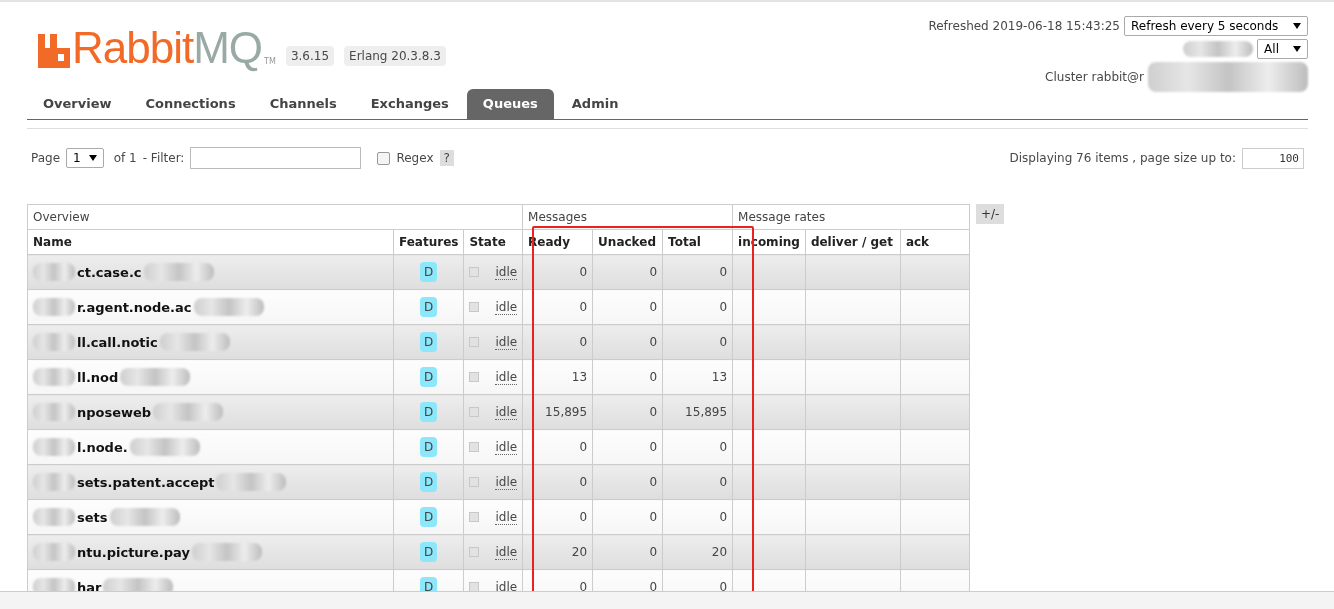 Image resolution: width=1334 pixels, height=609 pixels. I want to click on column-header: Total, so click(697, 242).